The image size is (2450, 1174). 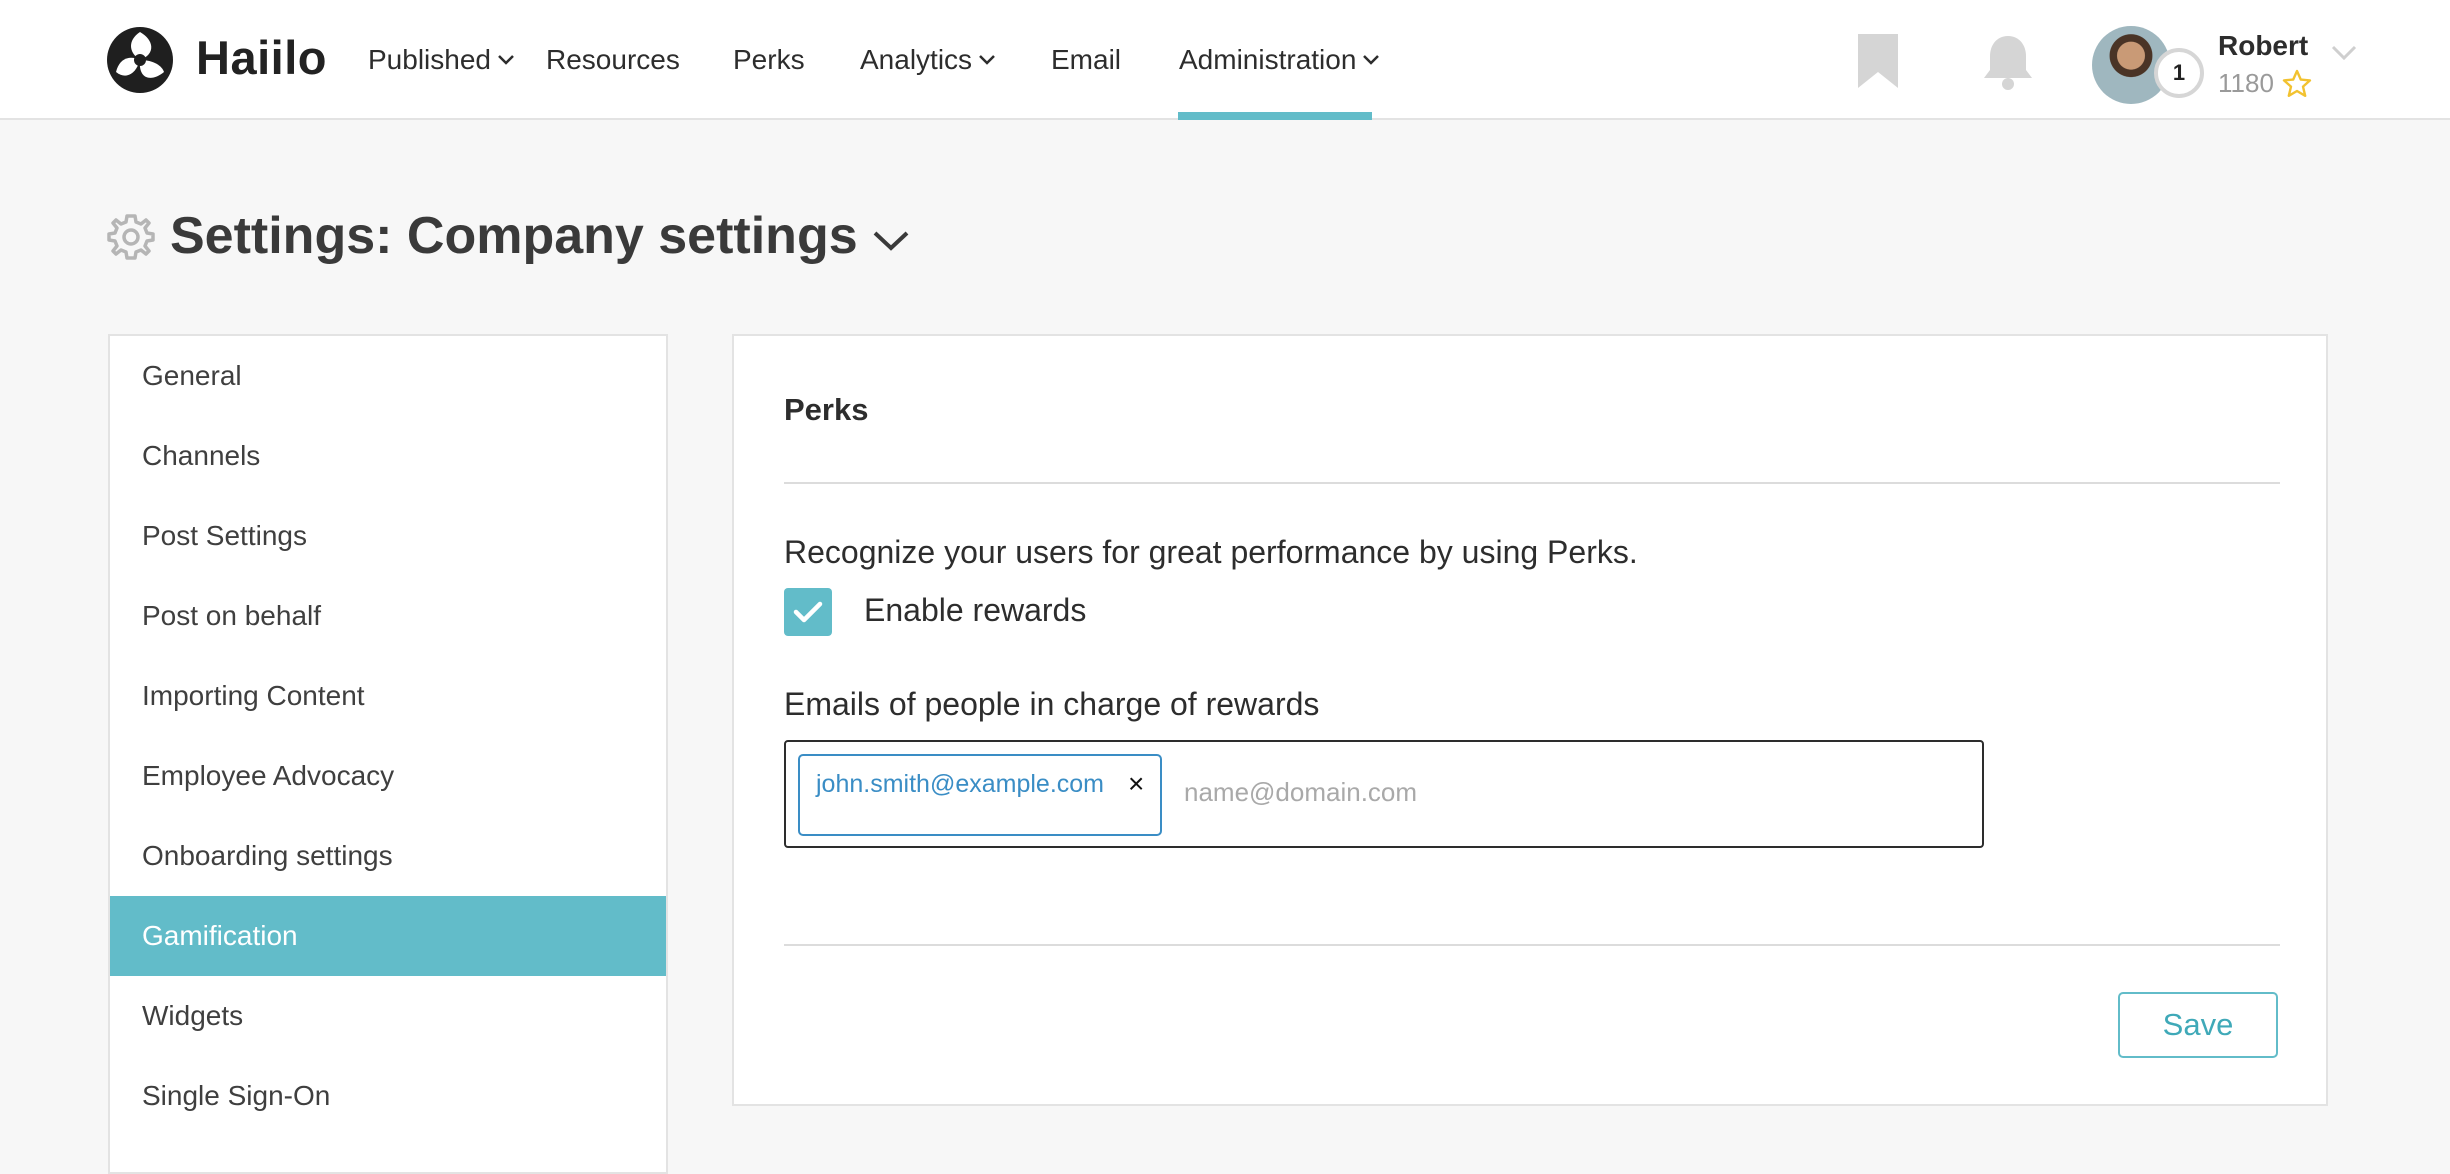 I want to click on emails-field: john.smith@example.com ×, so click(x=1384, y=794).